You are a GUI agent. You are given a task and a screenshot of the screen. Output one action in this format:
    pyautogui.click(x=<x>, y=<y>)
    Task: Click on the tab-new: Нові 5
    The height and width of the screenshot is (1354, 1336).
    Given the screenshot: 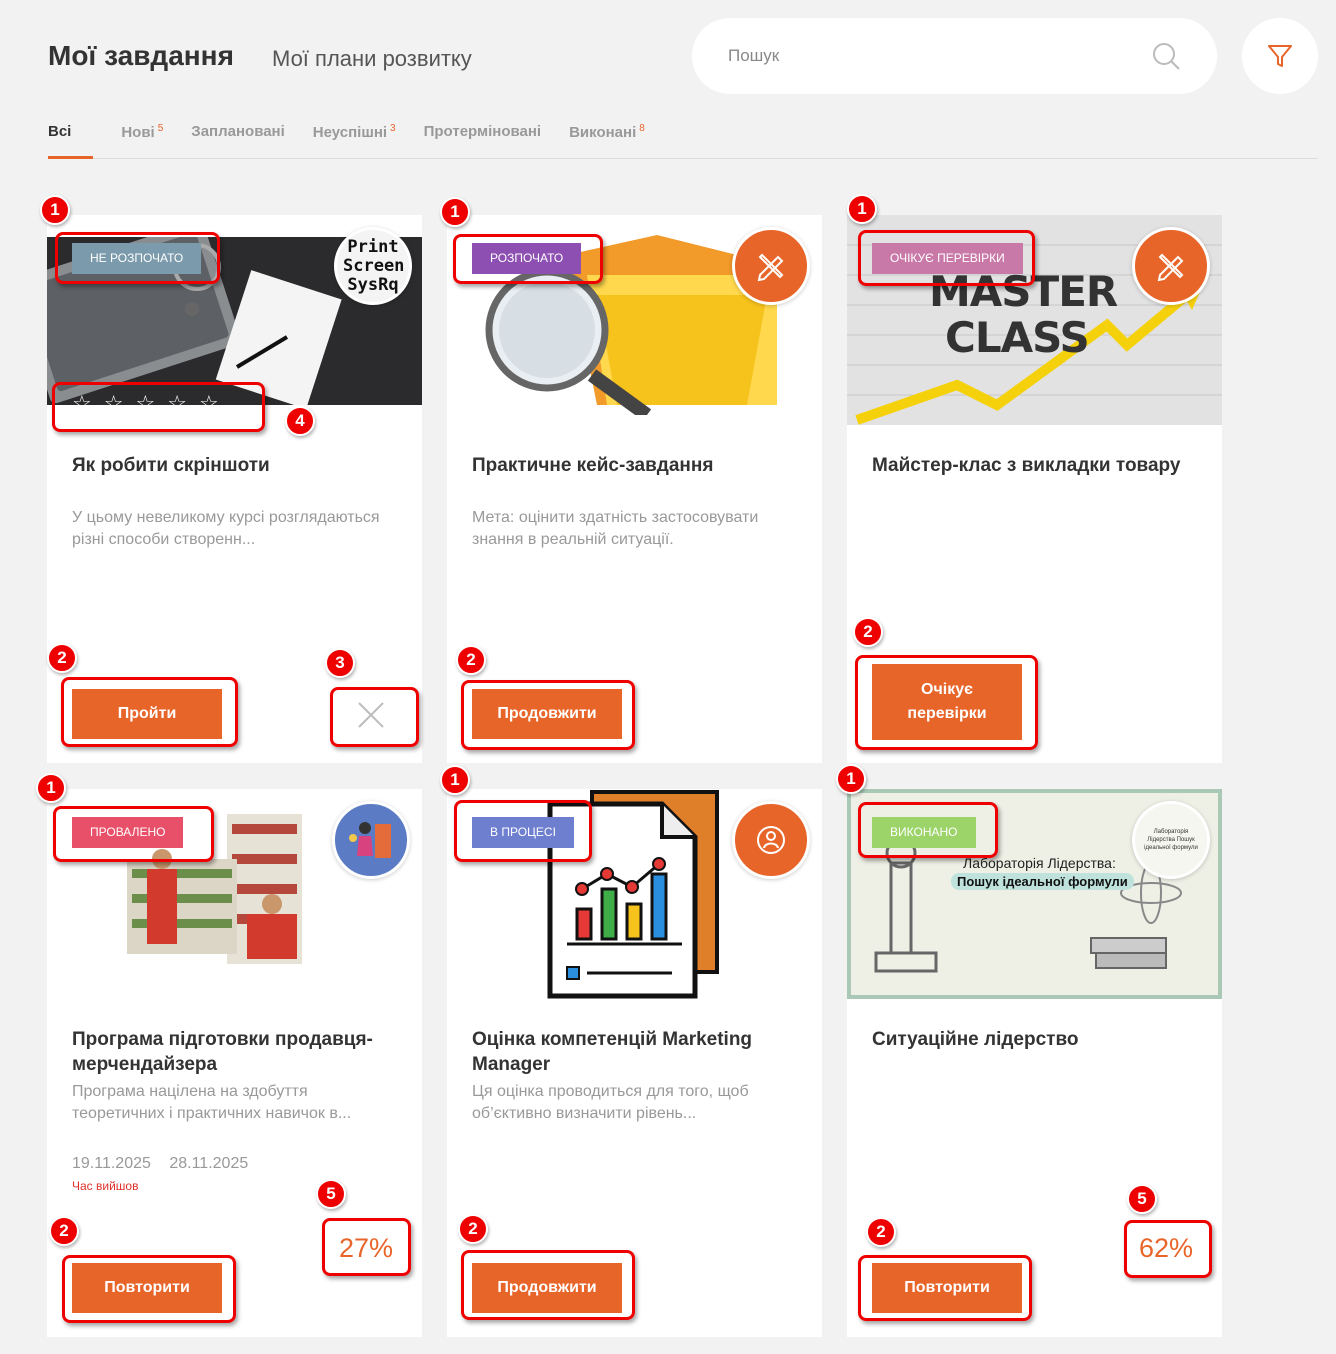 What is the action you would take?
    pyautogui.click(x=142, y=138)
    